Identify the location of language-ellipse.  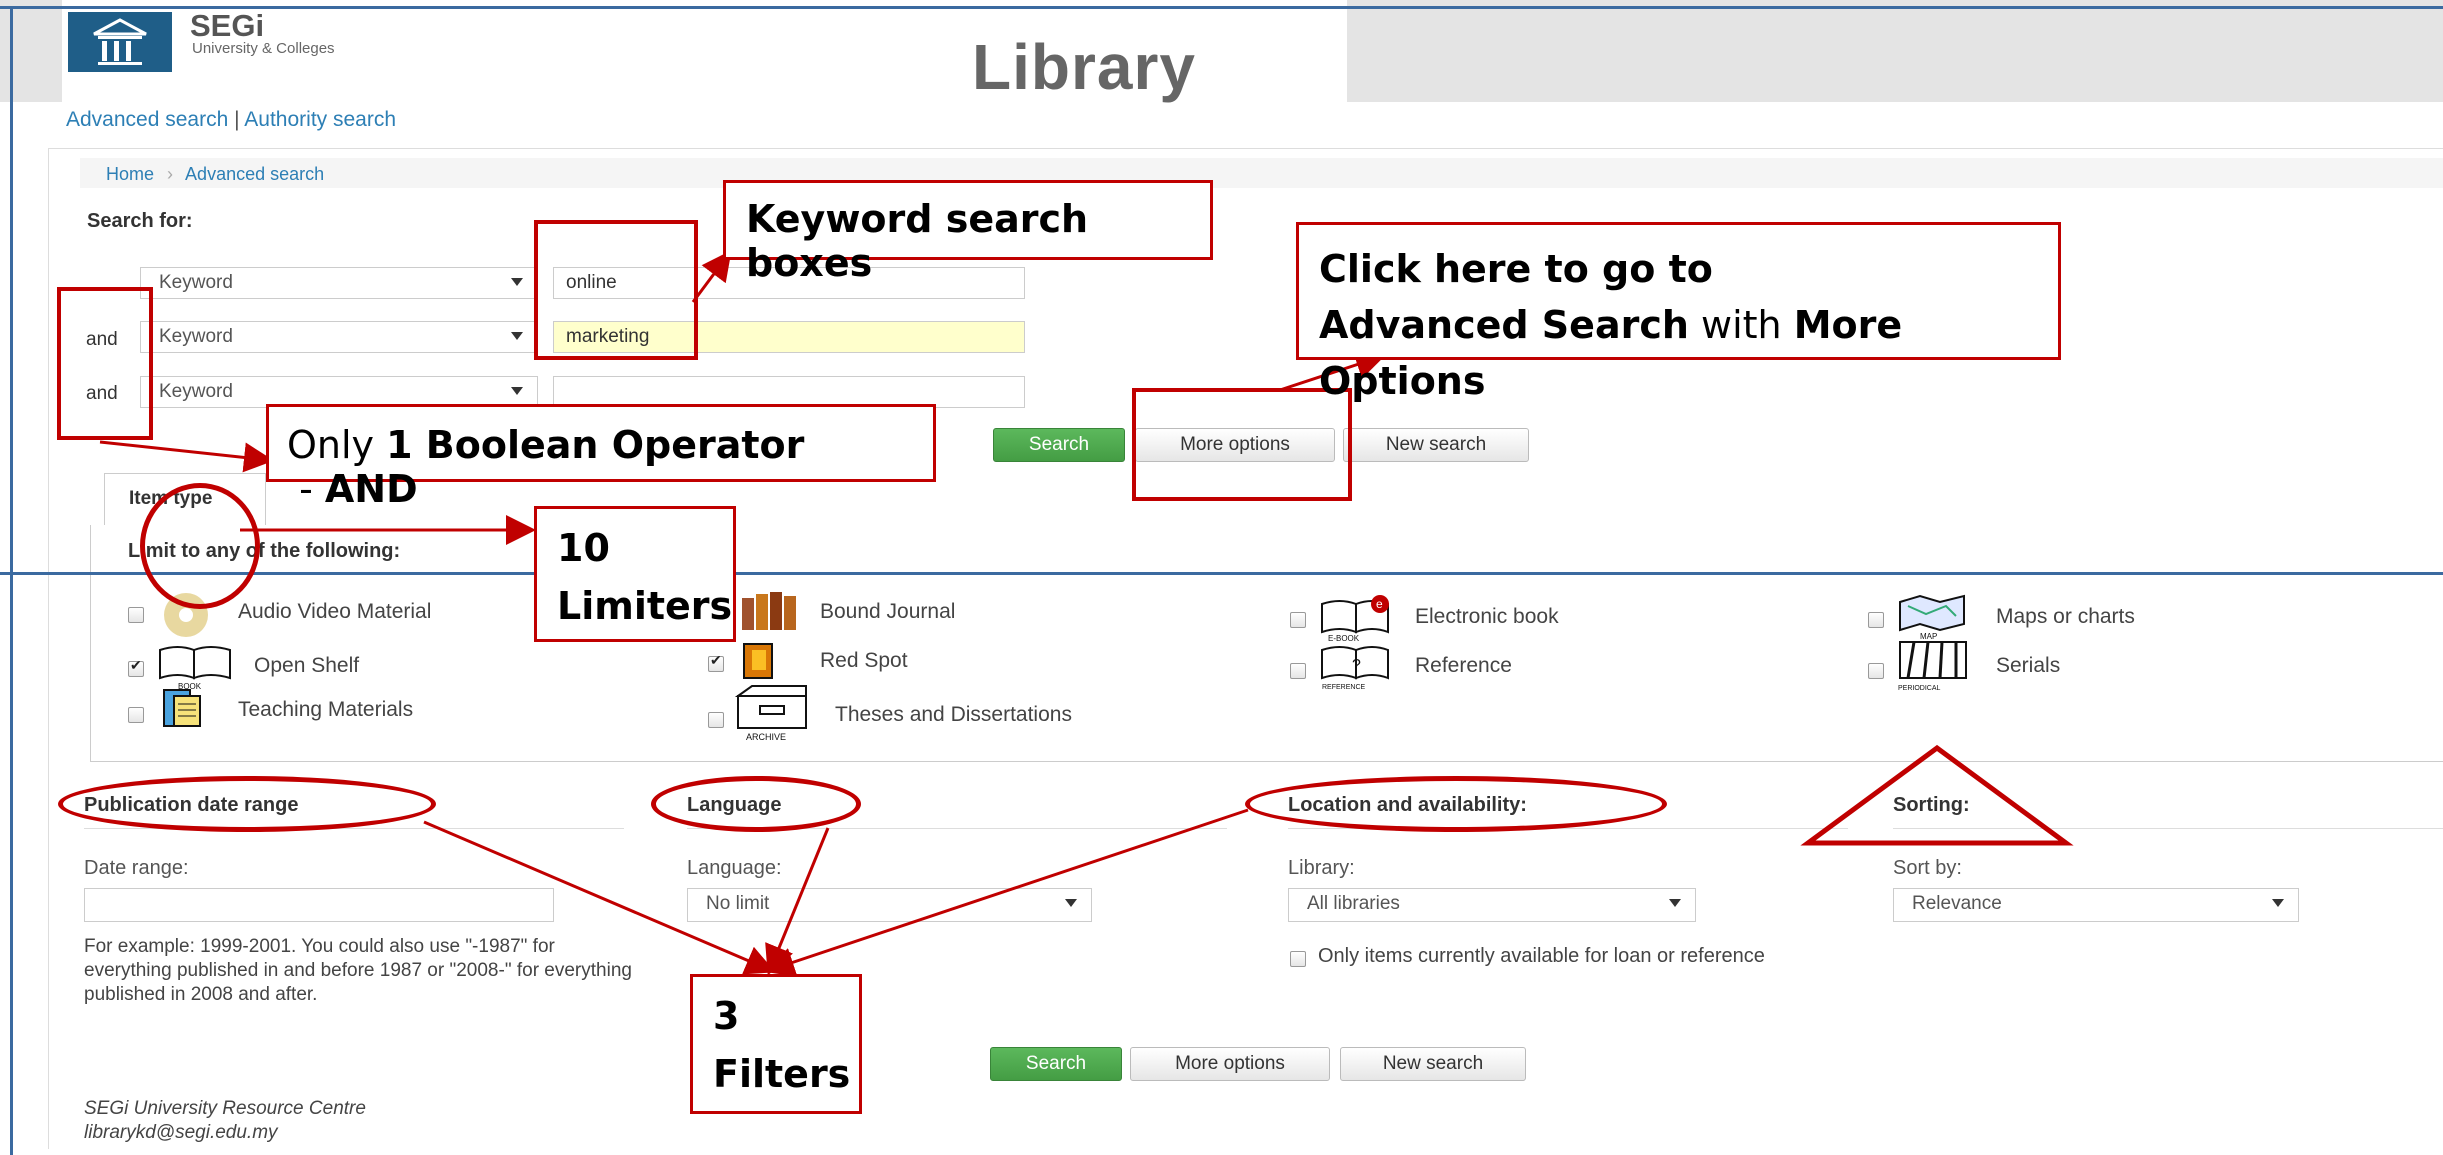
(756, 804).